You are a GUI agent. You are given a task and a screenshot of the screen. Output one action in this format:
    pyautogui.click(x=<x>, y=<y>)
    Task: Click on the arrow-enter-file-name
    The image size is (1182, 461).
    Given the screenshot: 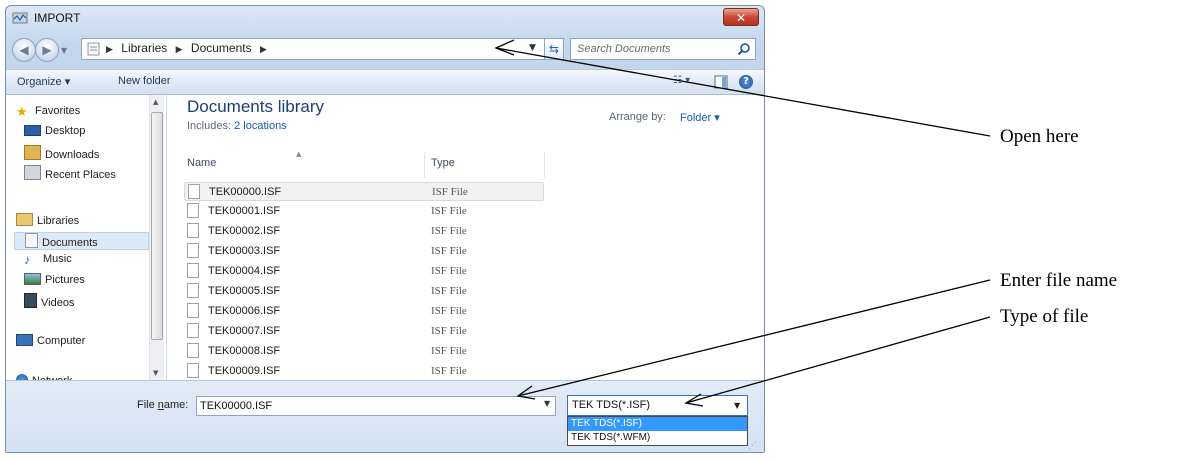 What is the action you would take?
    pyautogui.click(x=754, y=338)
    